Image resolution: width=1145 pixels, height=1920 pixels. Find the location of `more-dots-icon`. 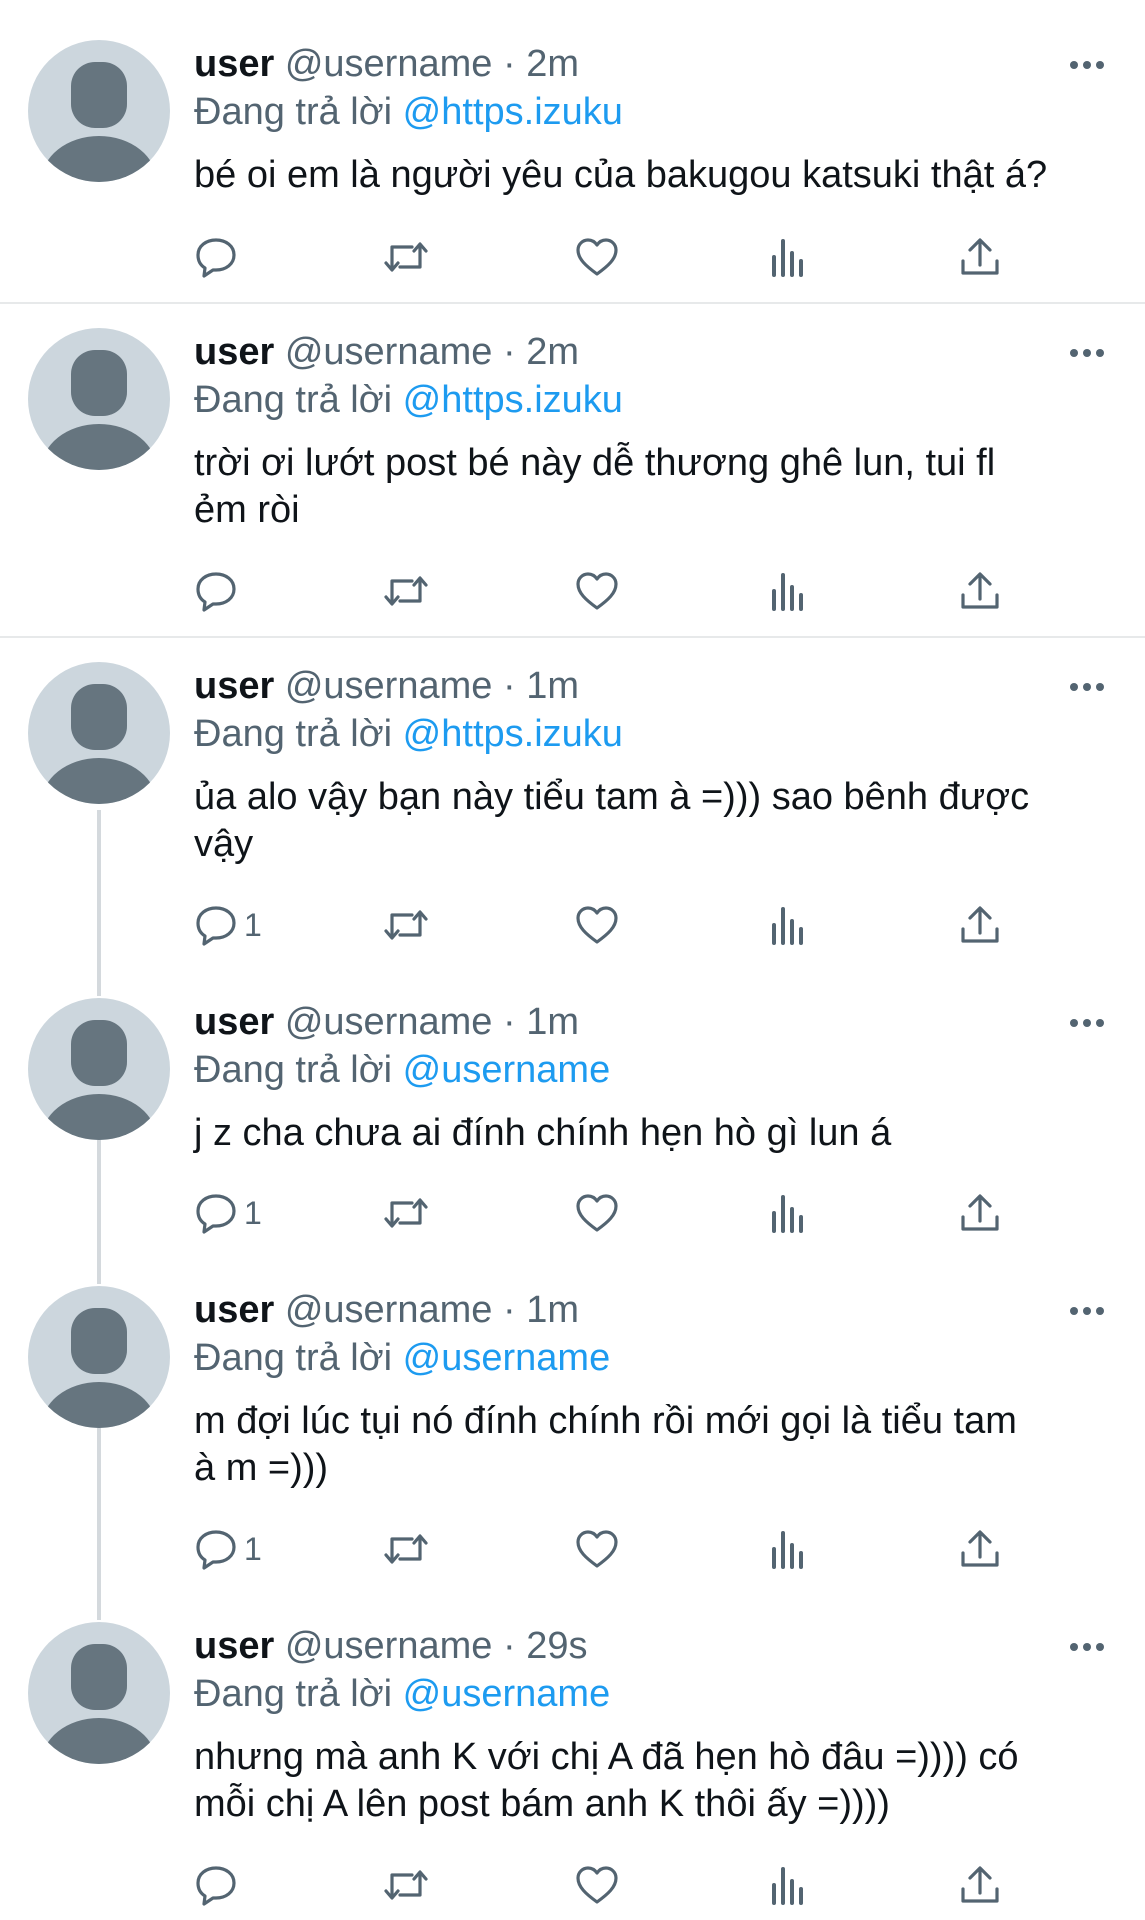

more-dots-icon is located at coordinates (1087, 353).